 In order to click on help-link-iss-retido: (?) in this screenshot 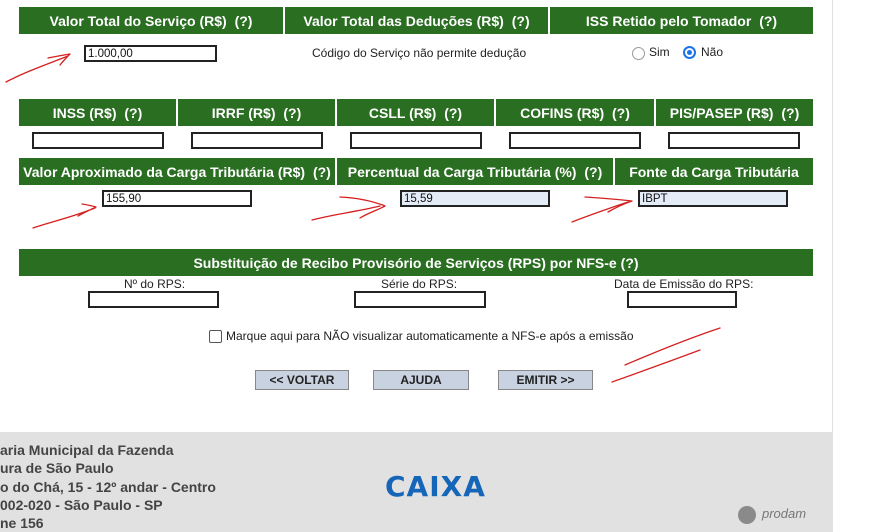, I will do `click(768, 21)`.